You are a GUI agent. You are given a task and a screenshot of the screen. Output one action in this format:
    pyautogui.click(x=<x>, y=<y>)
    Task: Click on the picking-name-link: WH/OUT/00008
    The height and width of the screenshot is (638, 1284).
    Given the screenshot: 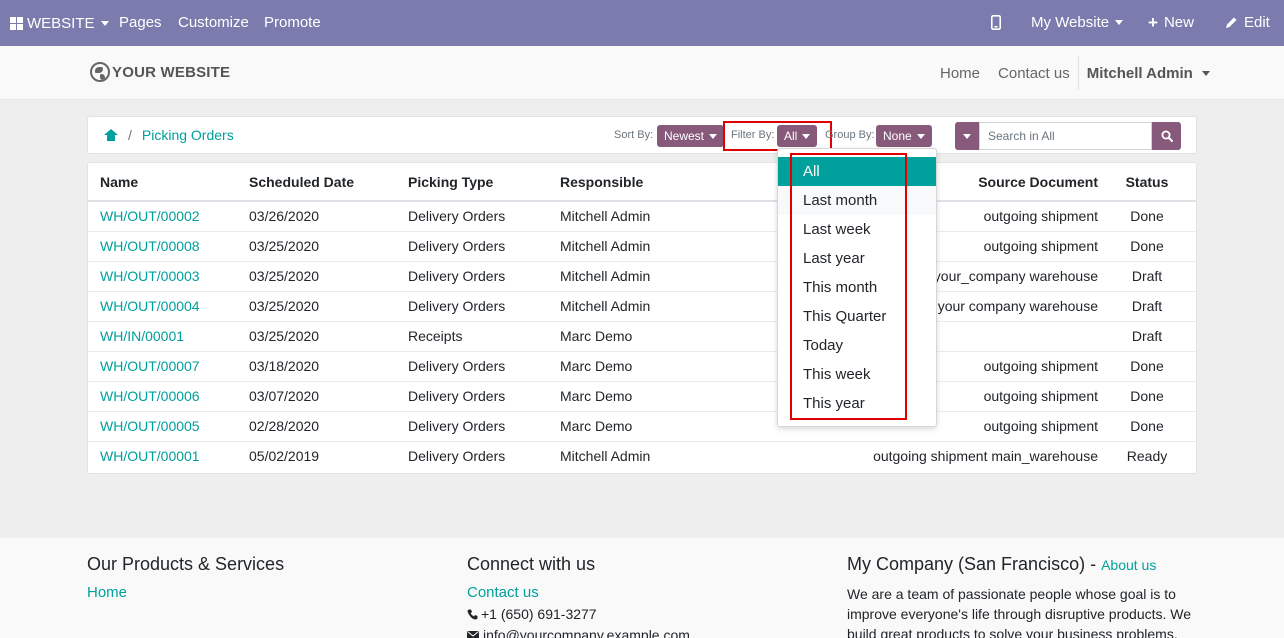 What is the action you would take?
    pyautogui.click(x=168, y=246)
    